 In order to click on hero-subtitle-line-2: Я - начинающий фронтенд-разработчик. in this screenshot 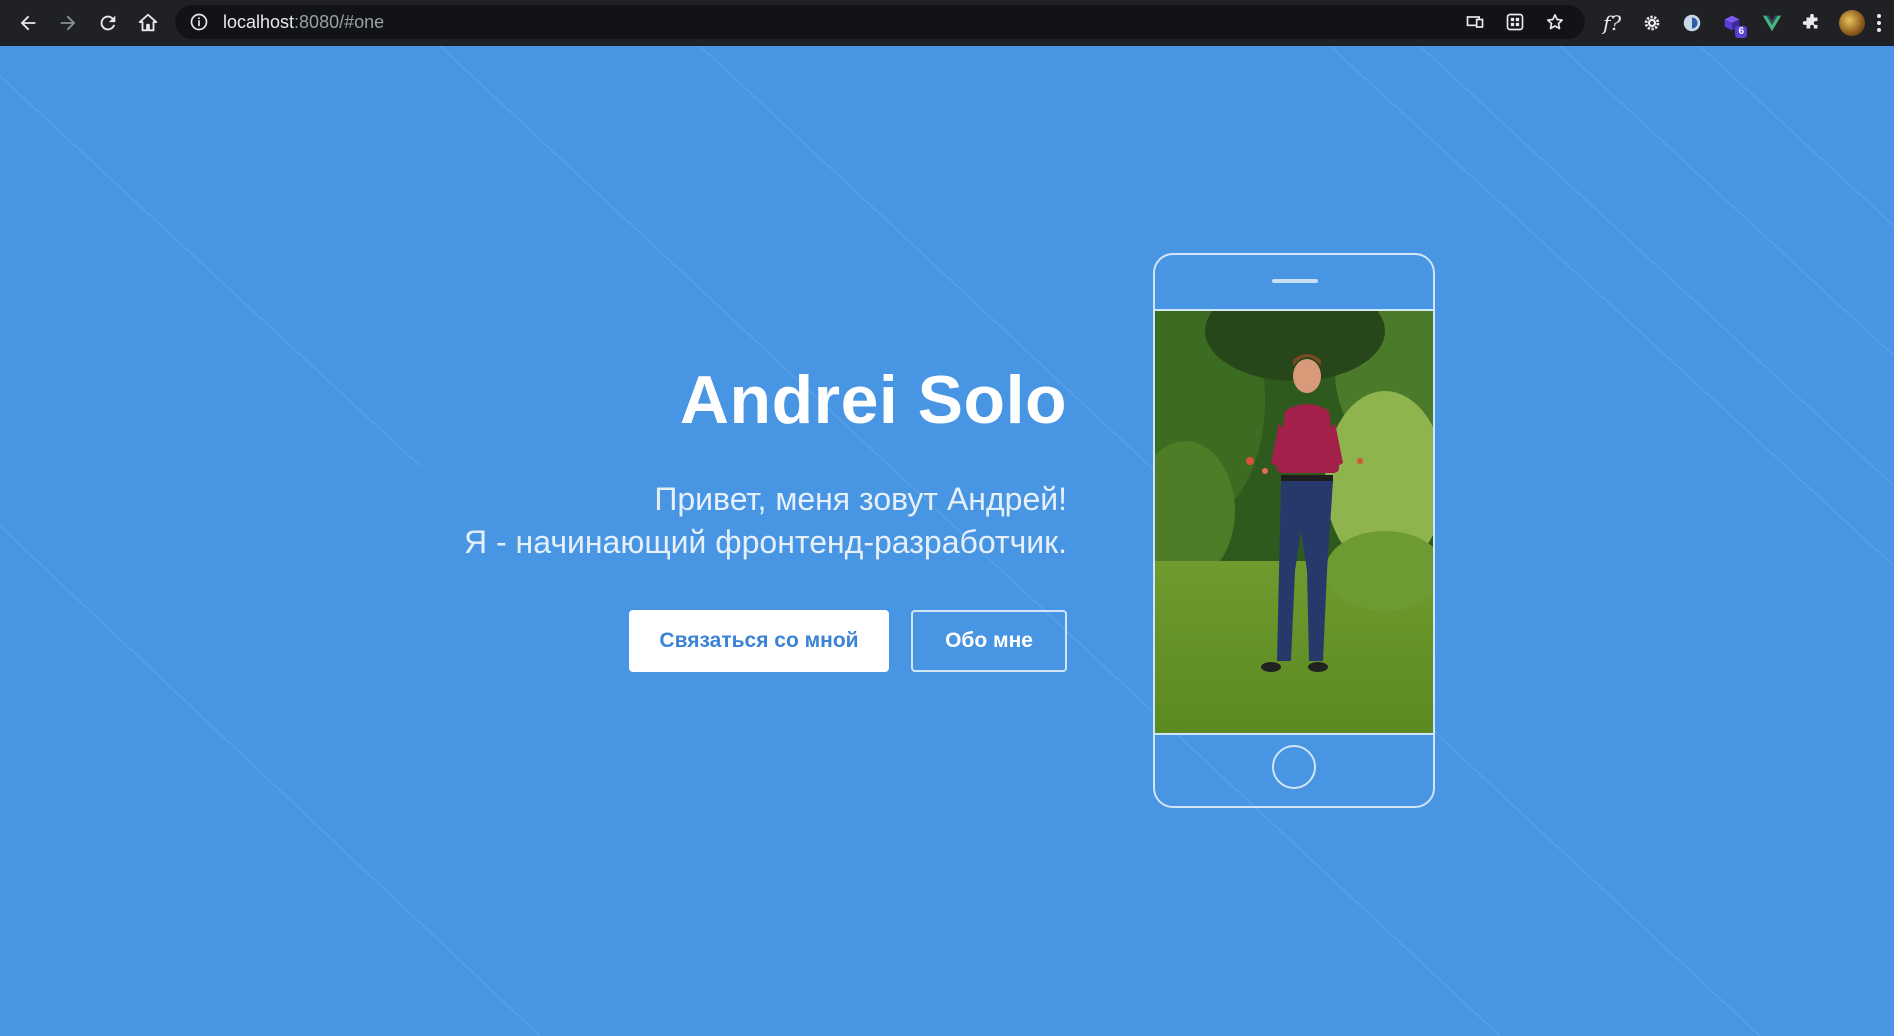, I will do `click(765, 542)`.